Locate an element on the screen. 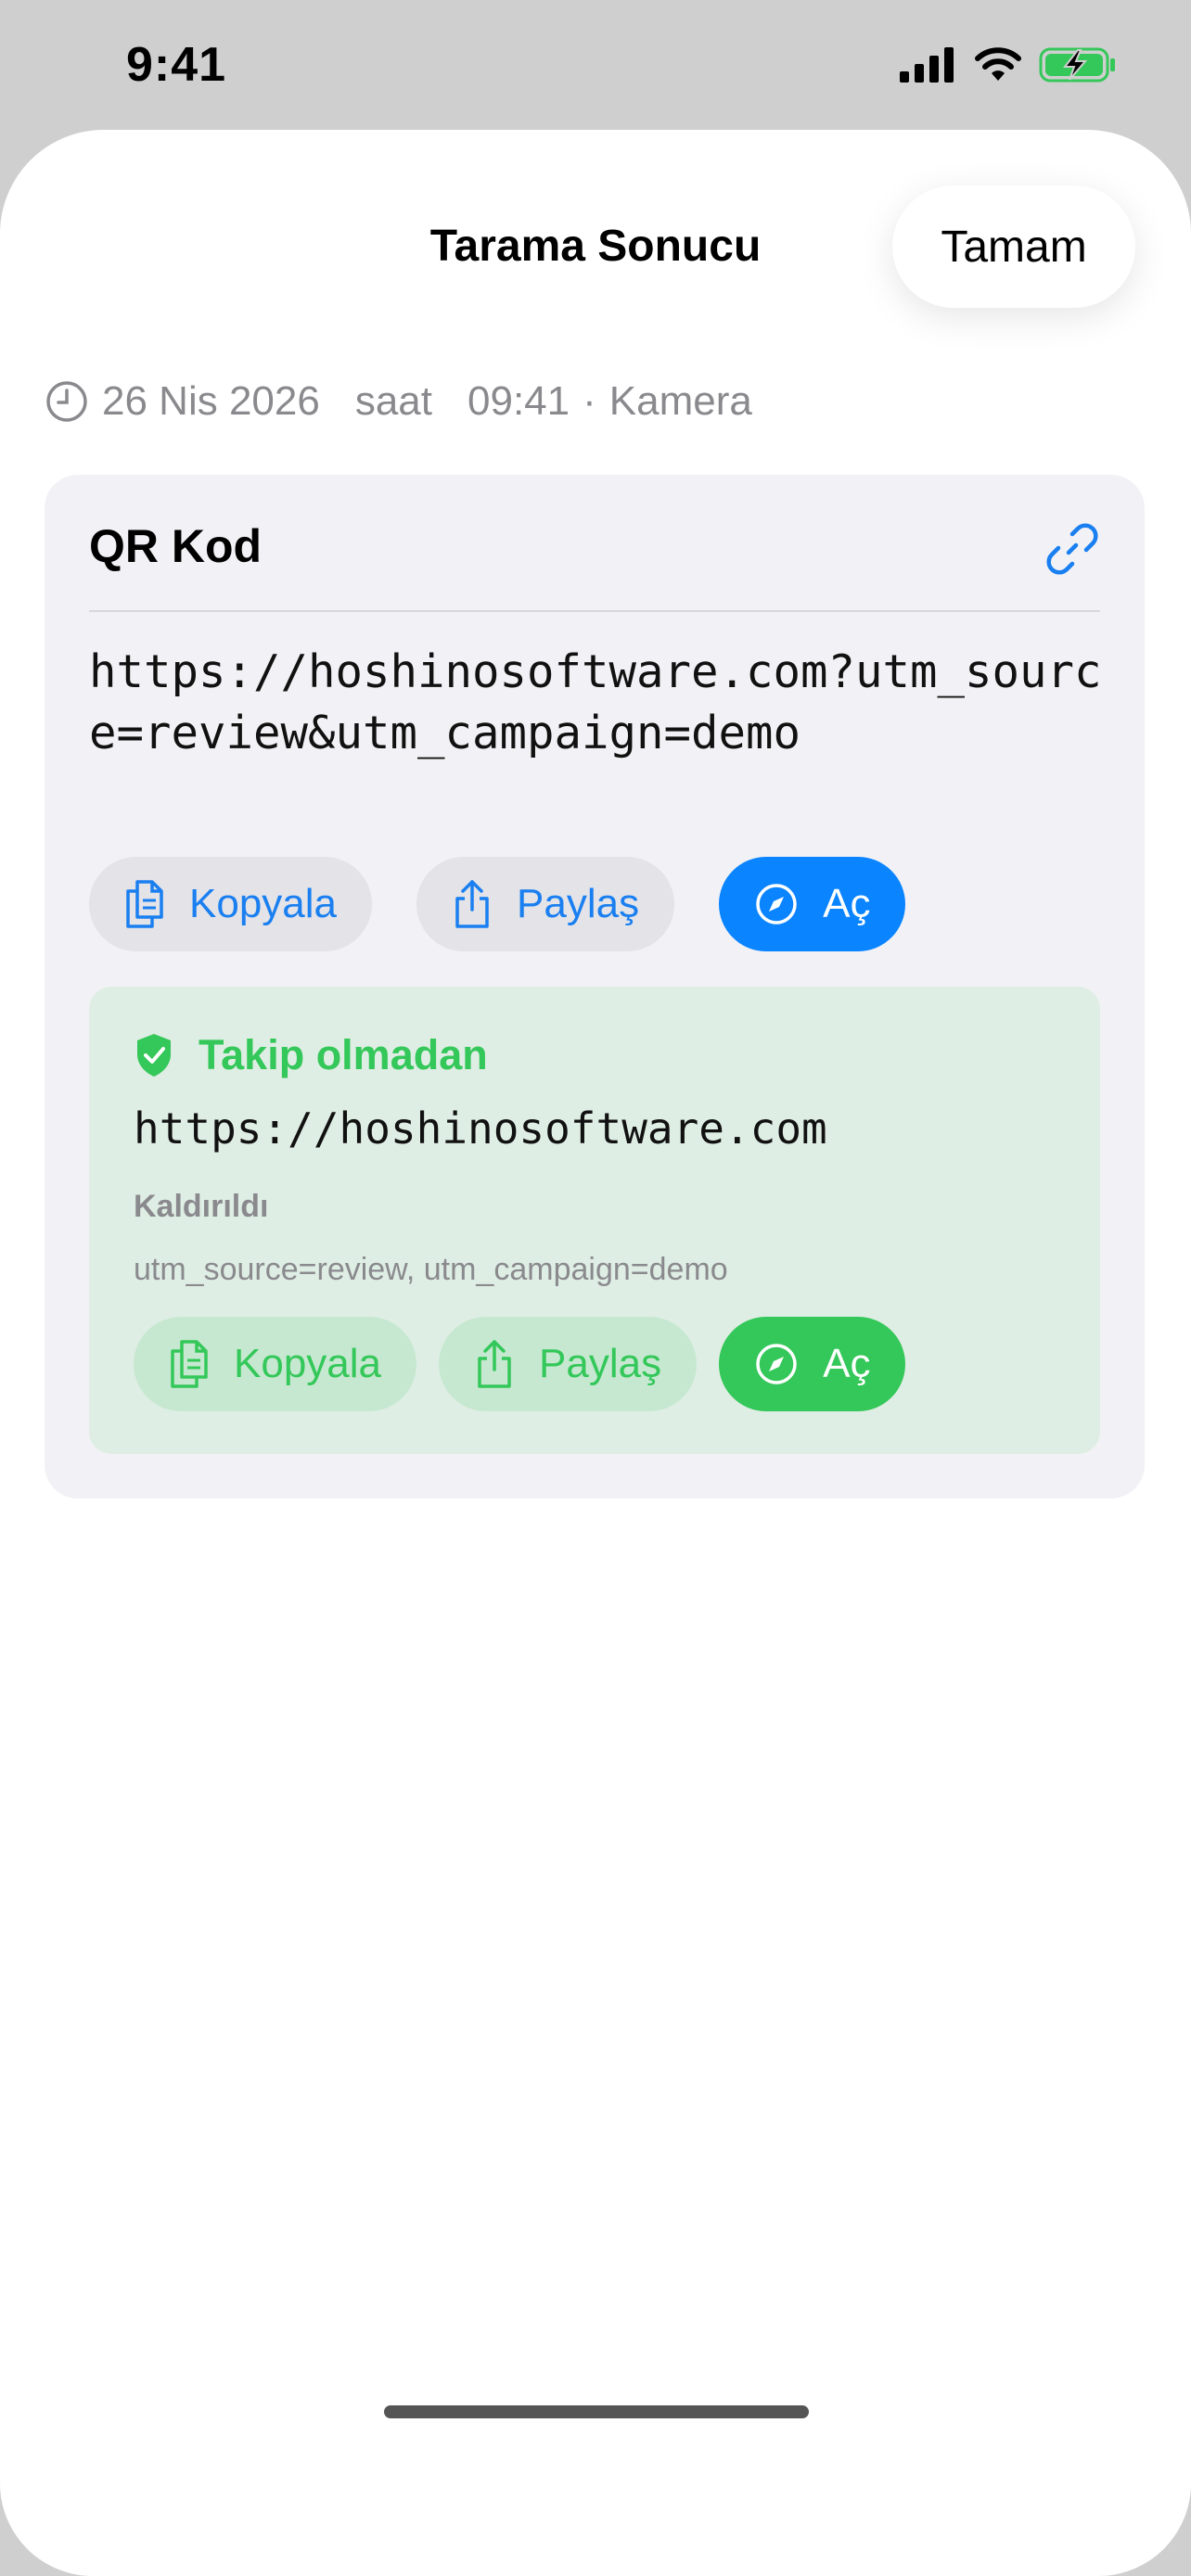 The height and width of the screenshot is (2576, 1191). share-label: Paylaş is located at coordinates (578, 903).